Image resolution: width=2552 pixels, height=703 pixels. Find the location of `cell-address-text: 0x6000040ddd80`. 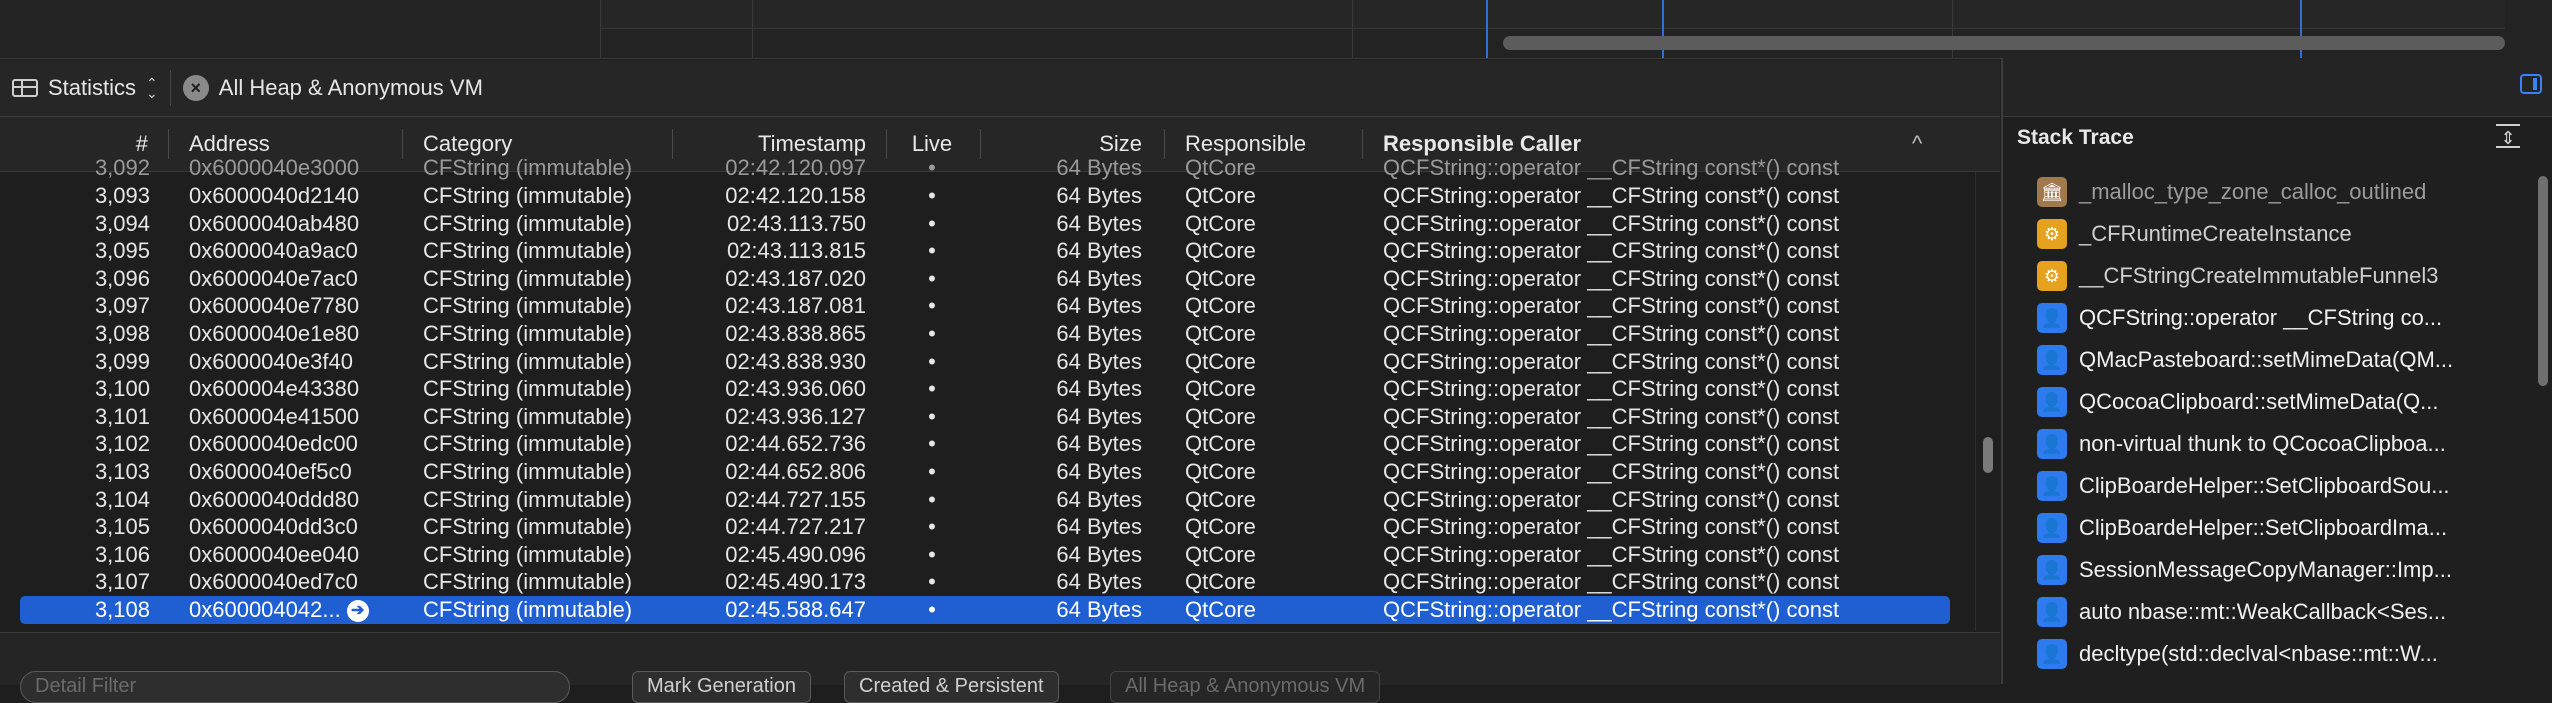

cell-address-text: 0x6000040ddd80 is located at coordinates (274, 499).